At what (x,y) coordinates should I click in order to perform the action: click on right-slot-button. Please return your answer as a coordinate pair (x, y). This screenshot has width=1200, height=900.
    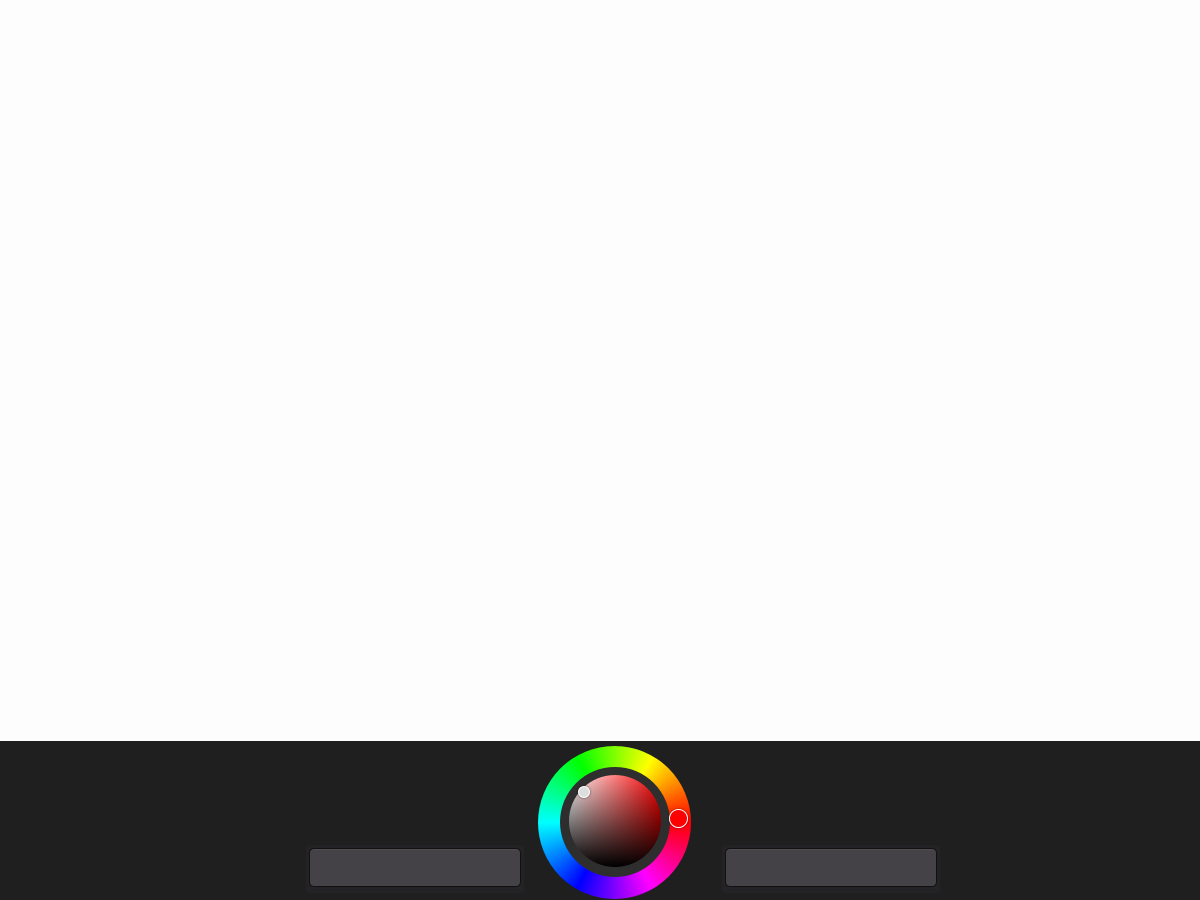
    Looking at the image, I should click on (831, 867).